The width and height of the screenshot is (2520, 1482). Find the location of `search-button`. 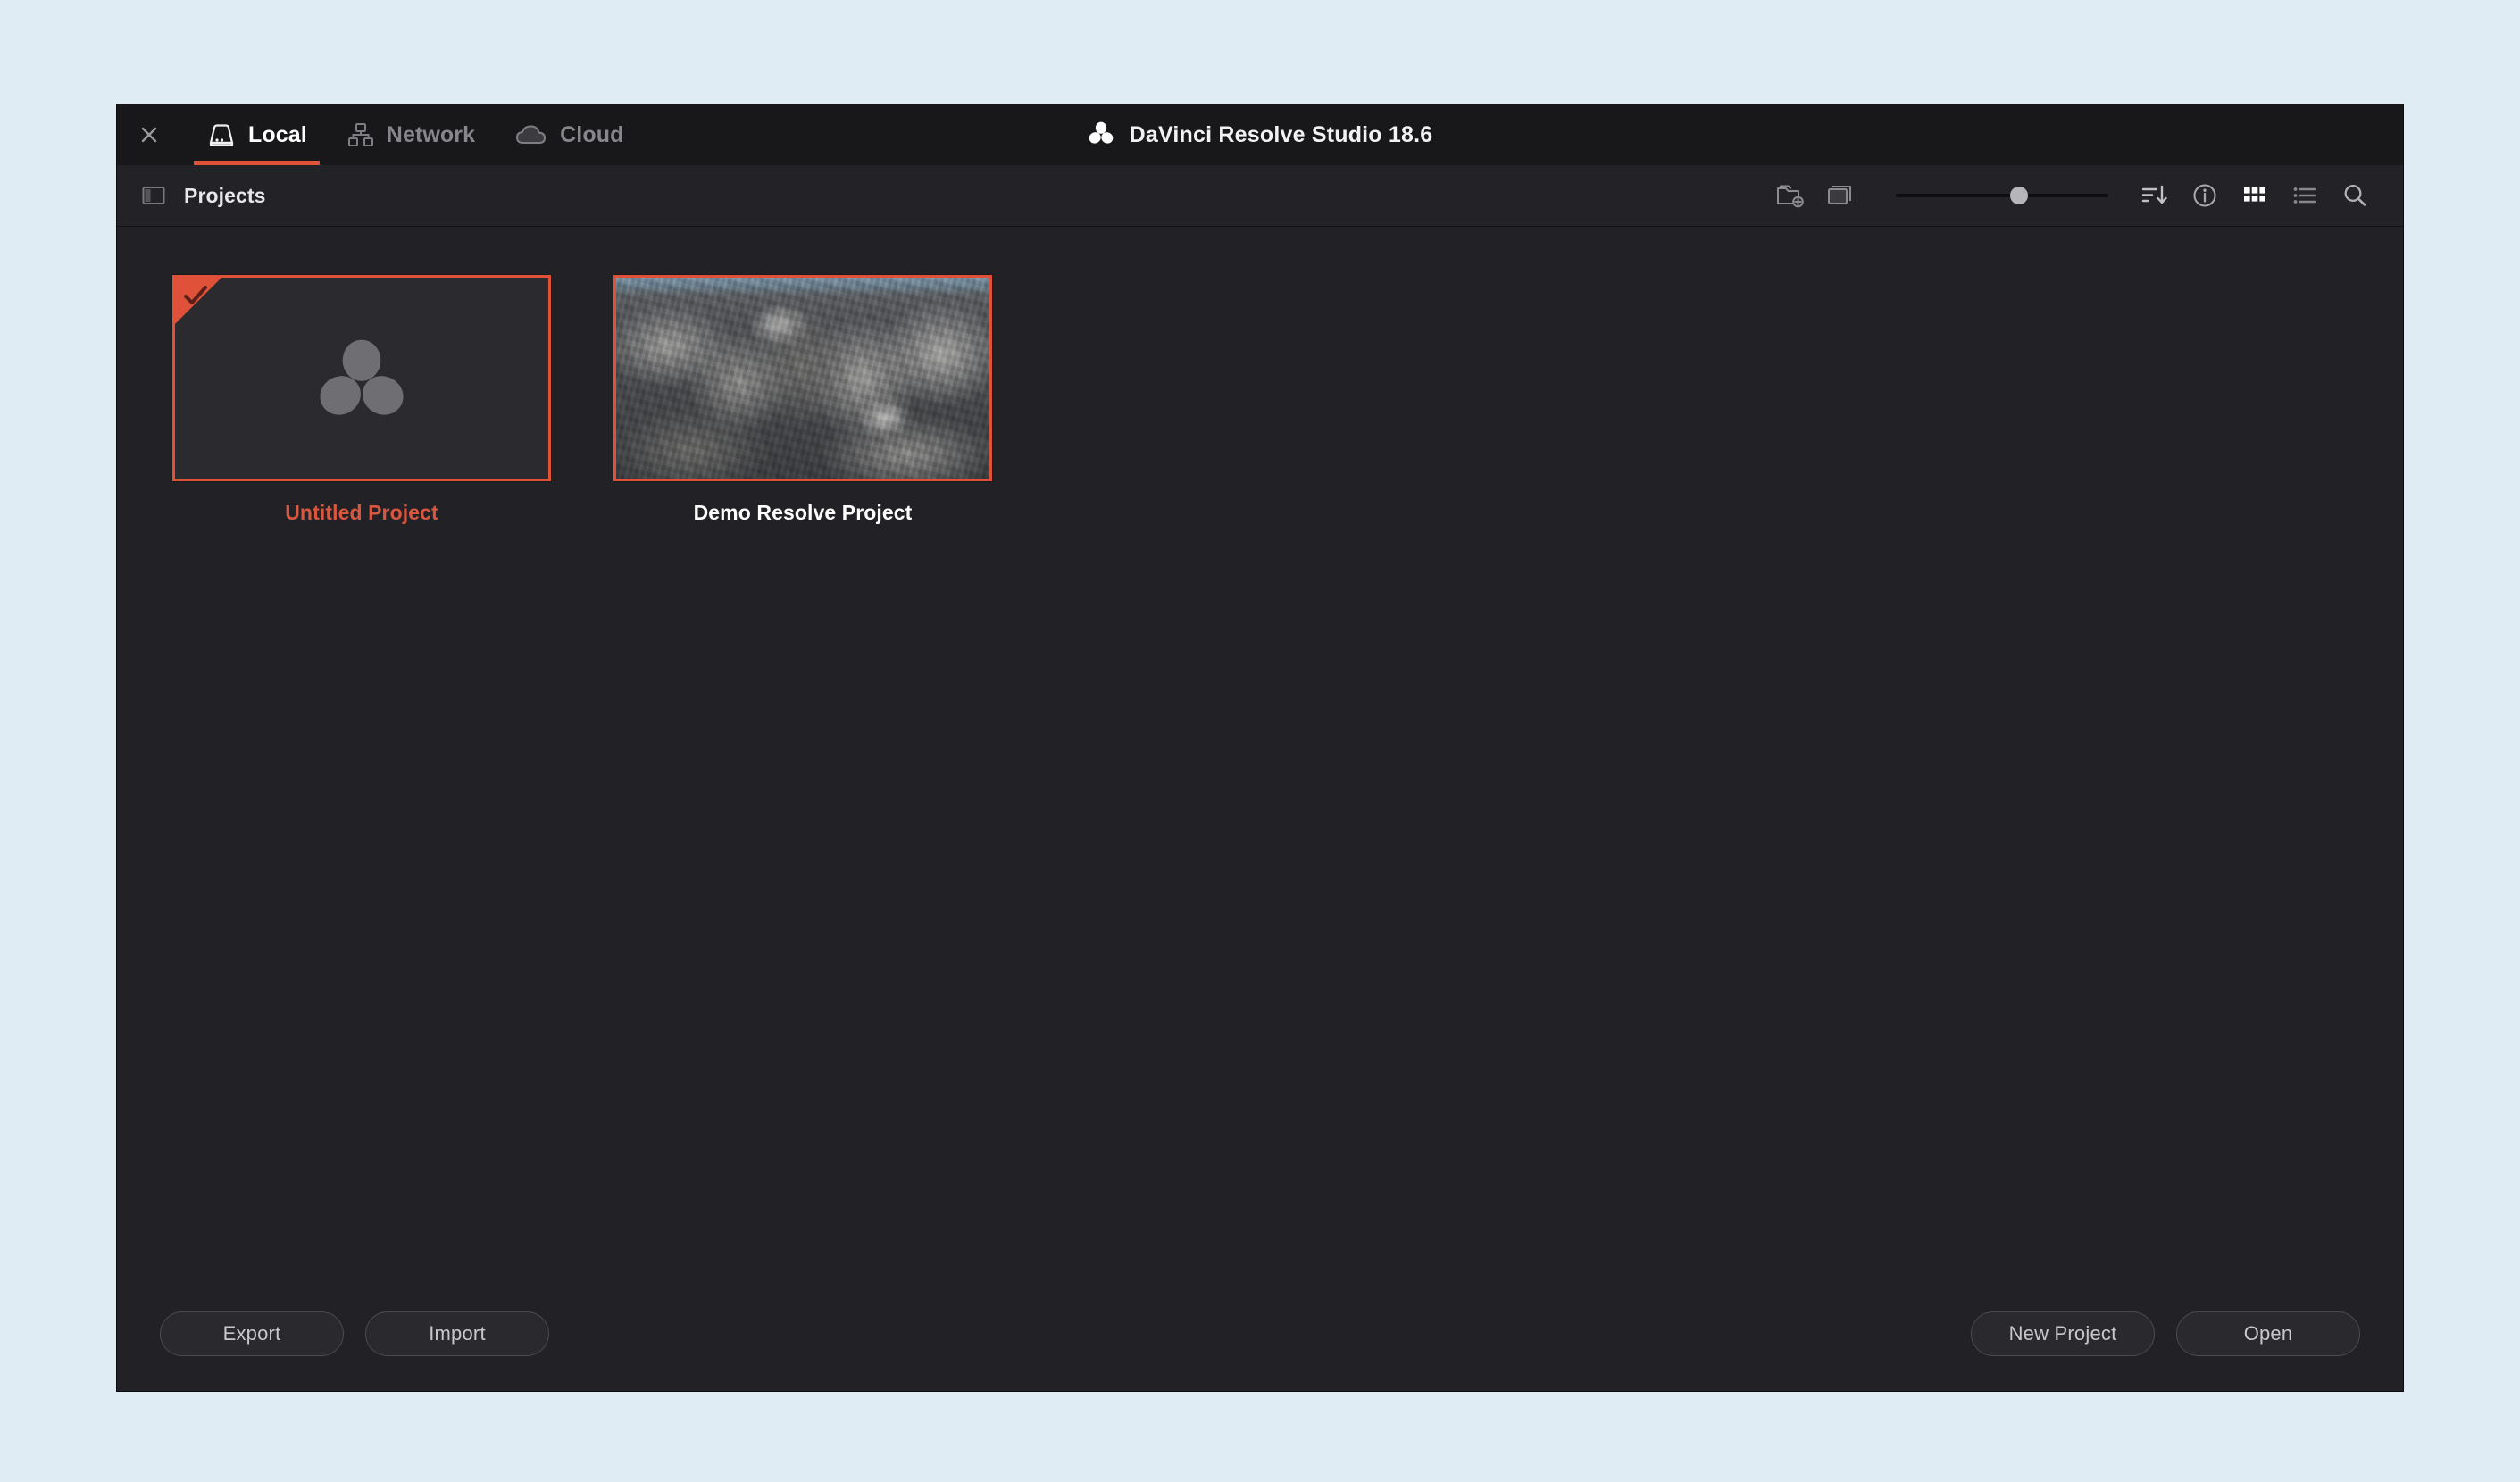

search-button is located at coordinates (2355, 196).